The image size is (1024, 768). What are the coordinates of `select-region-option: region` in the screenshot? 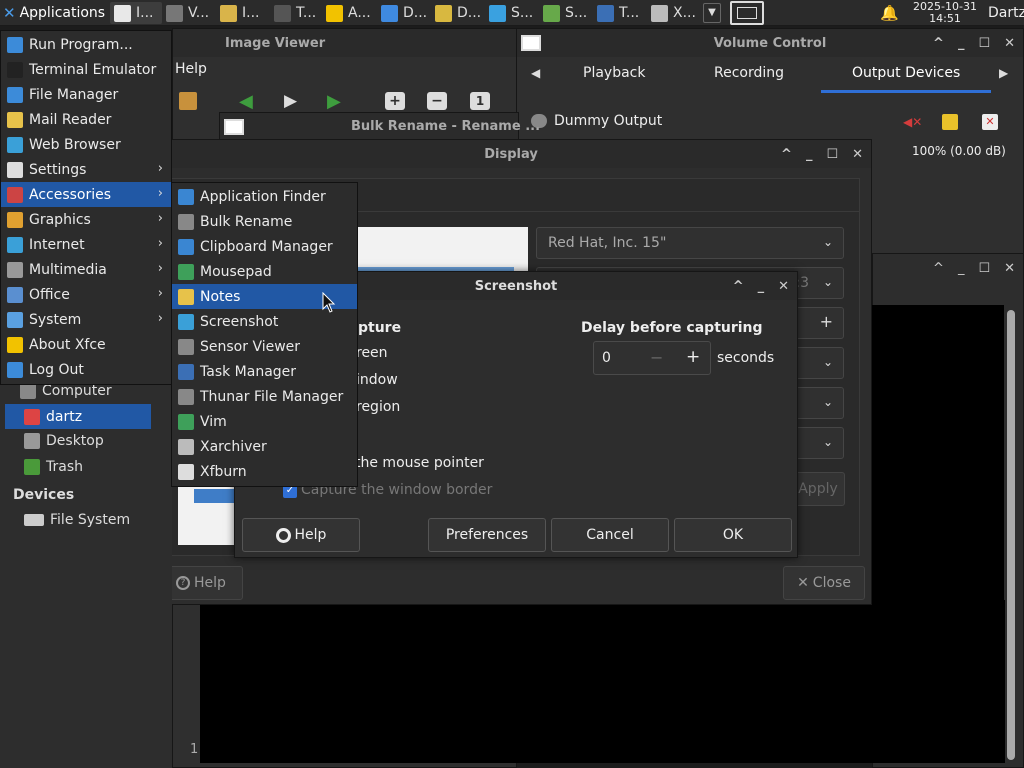 It's located at (378, 407).